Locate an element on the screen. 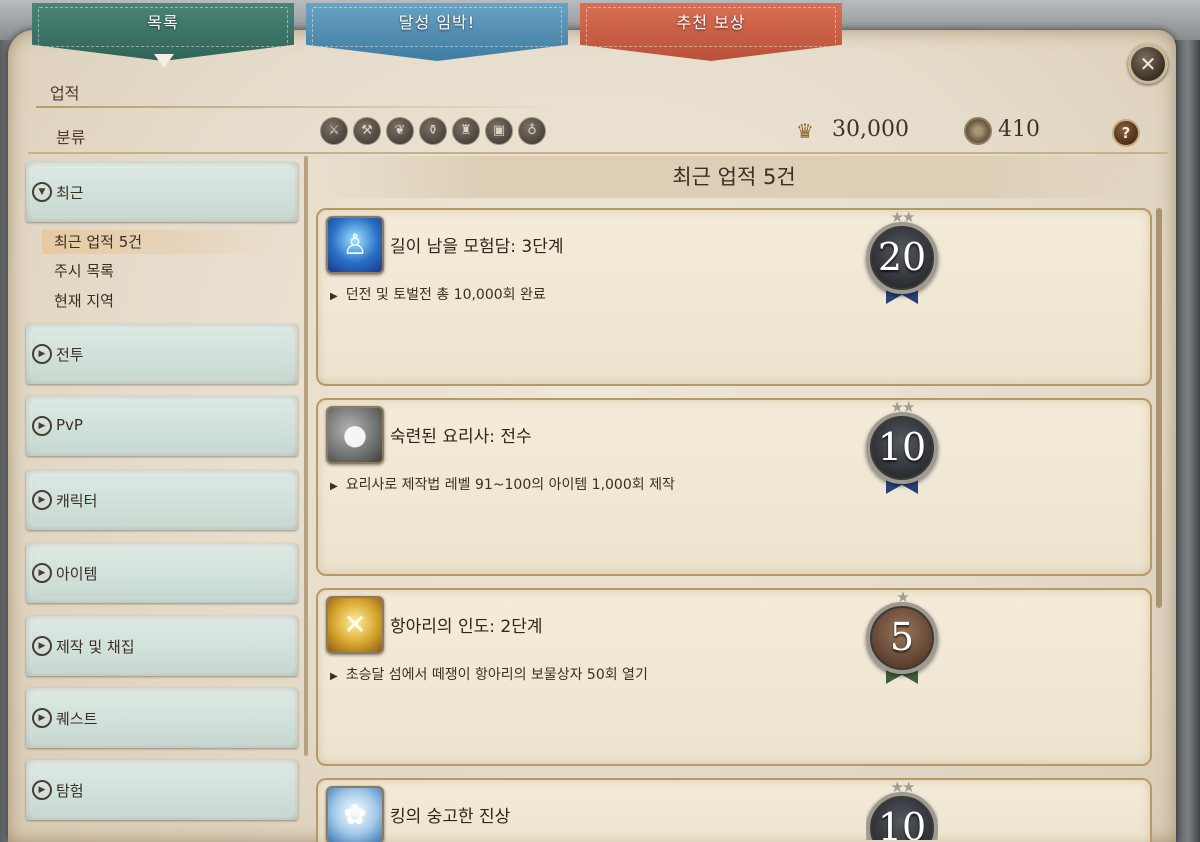  sidebar-category-items: ▶ 아이템 is located at coordinates (162, 573).